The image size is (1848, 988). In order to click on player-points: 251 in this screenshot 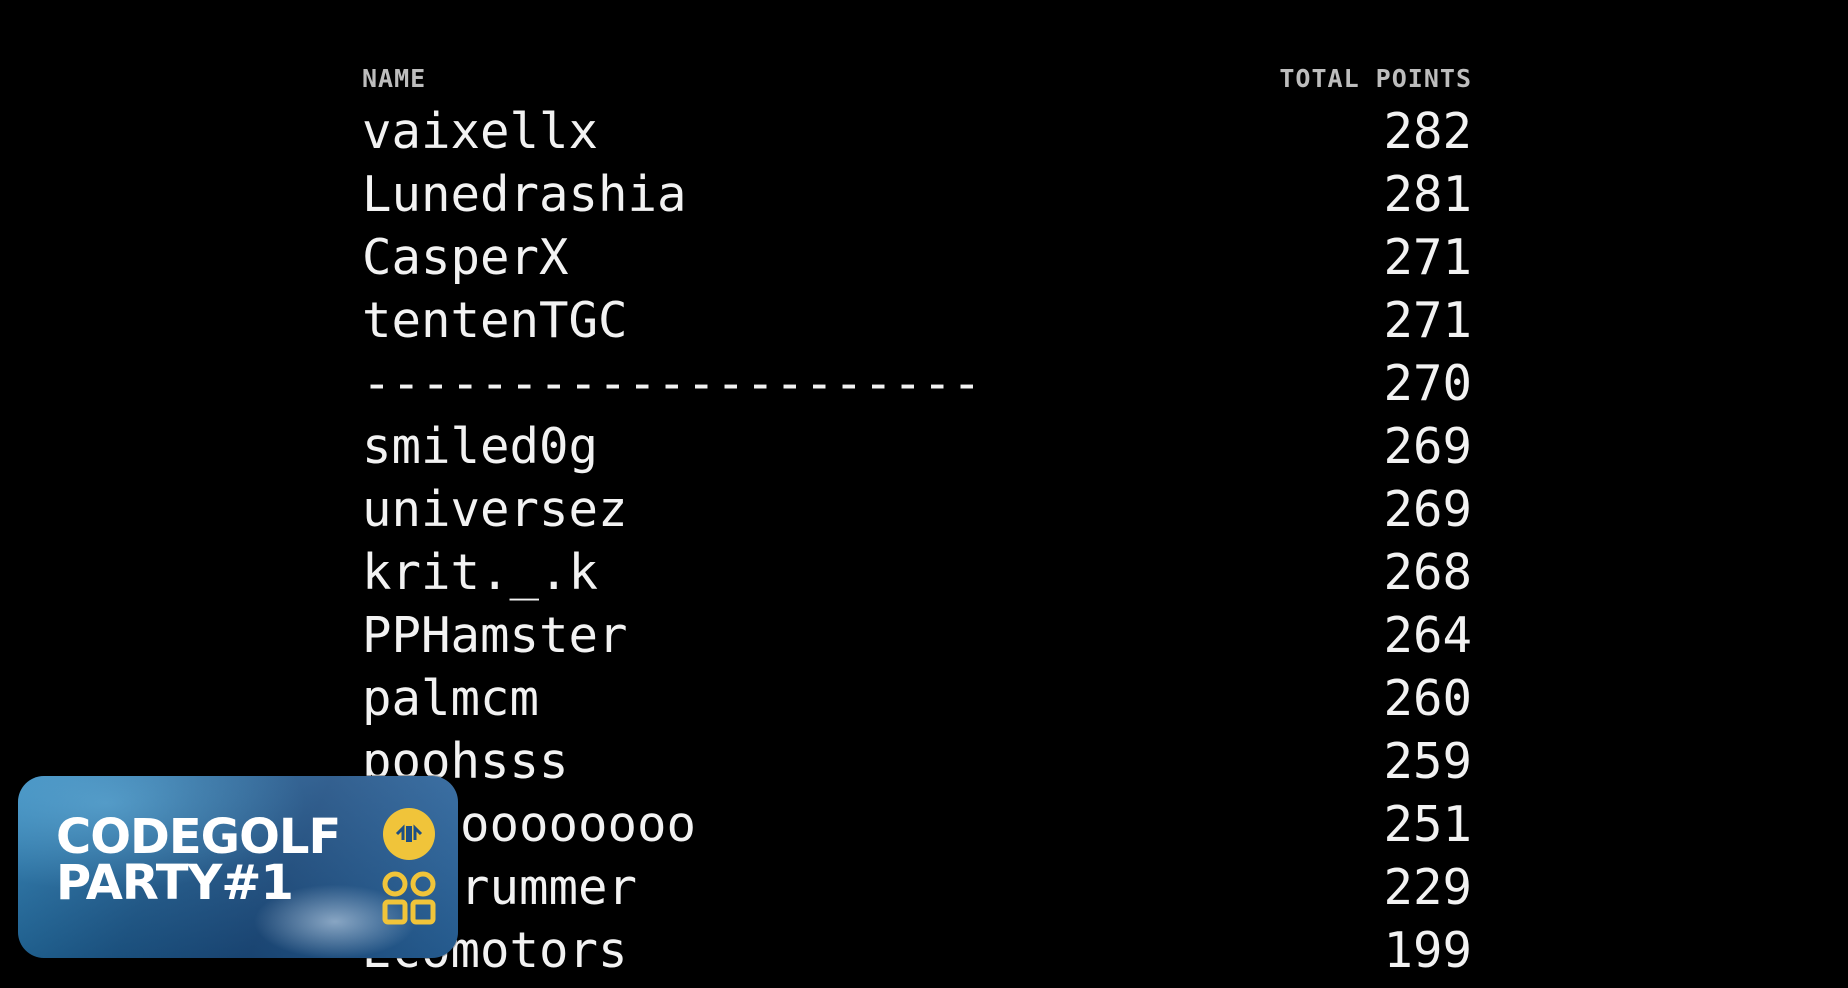, I will do `click(1427, 824)`.